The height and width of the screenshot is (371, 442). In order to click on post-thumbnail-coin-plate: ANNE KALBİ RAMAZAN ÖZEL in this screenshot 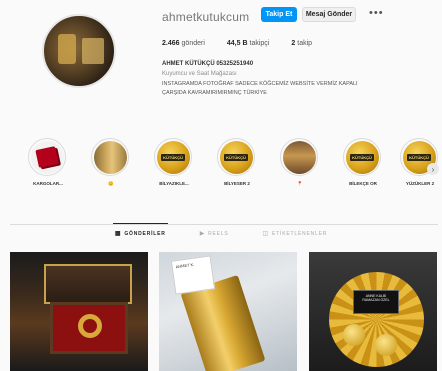, I will do `click(373, 311)`.